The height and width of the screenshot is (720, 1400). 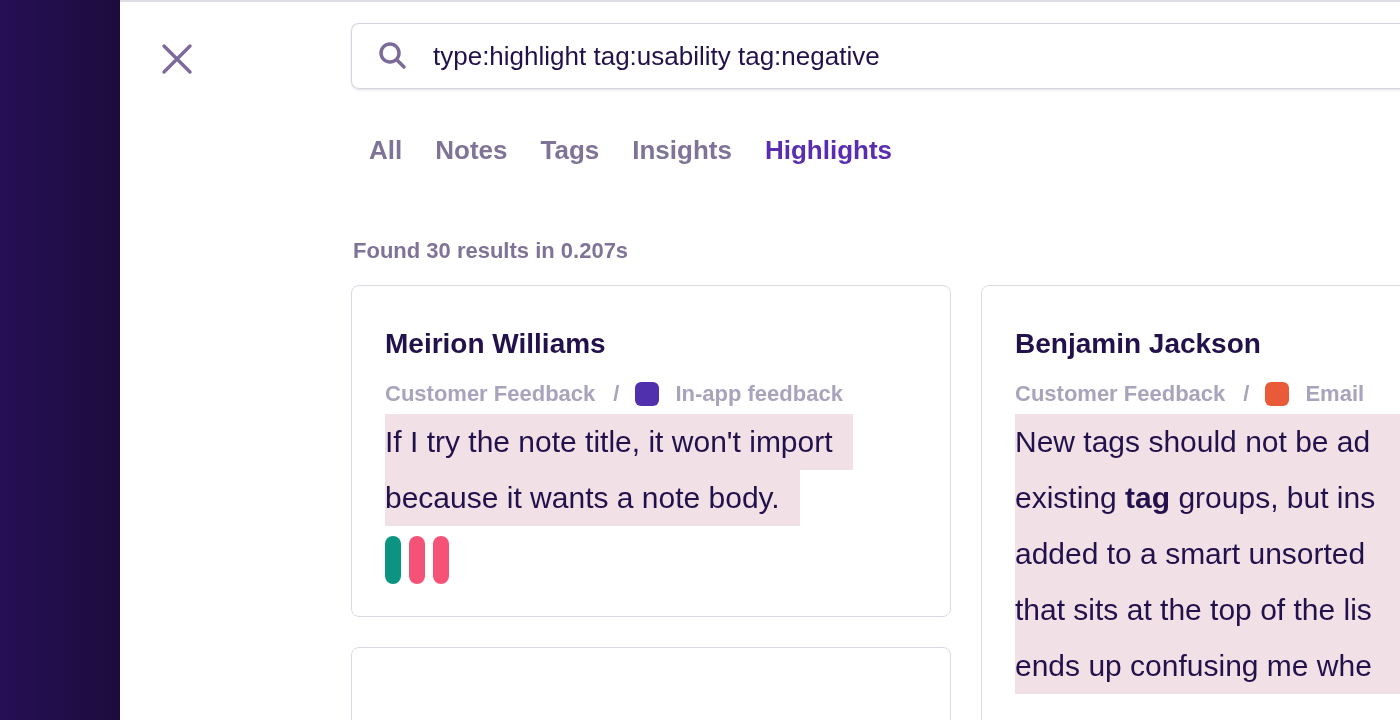 I want to click on filter-tab: All, so click(x=386, y=150).